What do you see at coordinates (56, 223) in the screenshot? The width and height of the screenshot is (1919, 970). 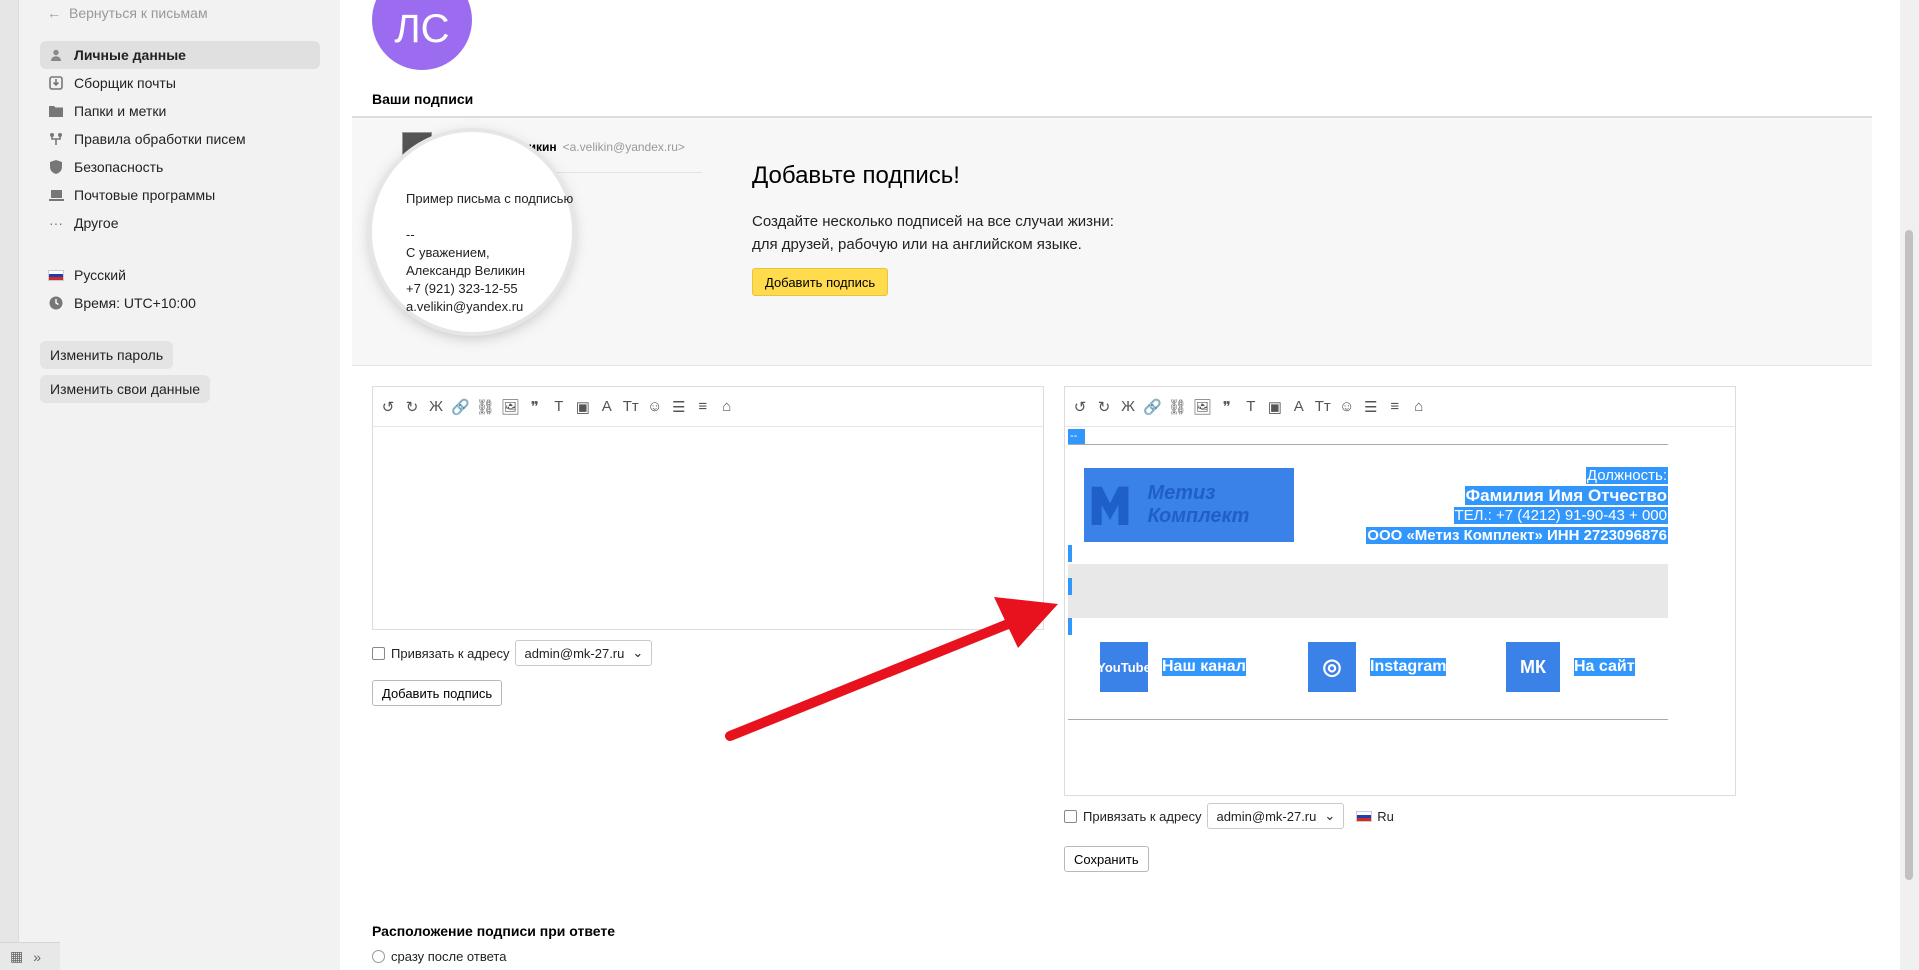 I see `more-dots-icon: ···` at bounding box center [56, 223].